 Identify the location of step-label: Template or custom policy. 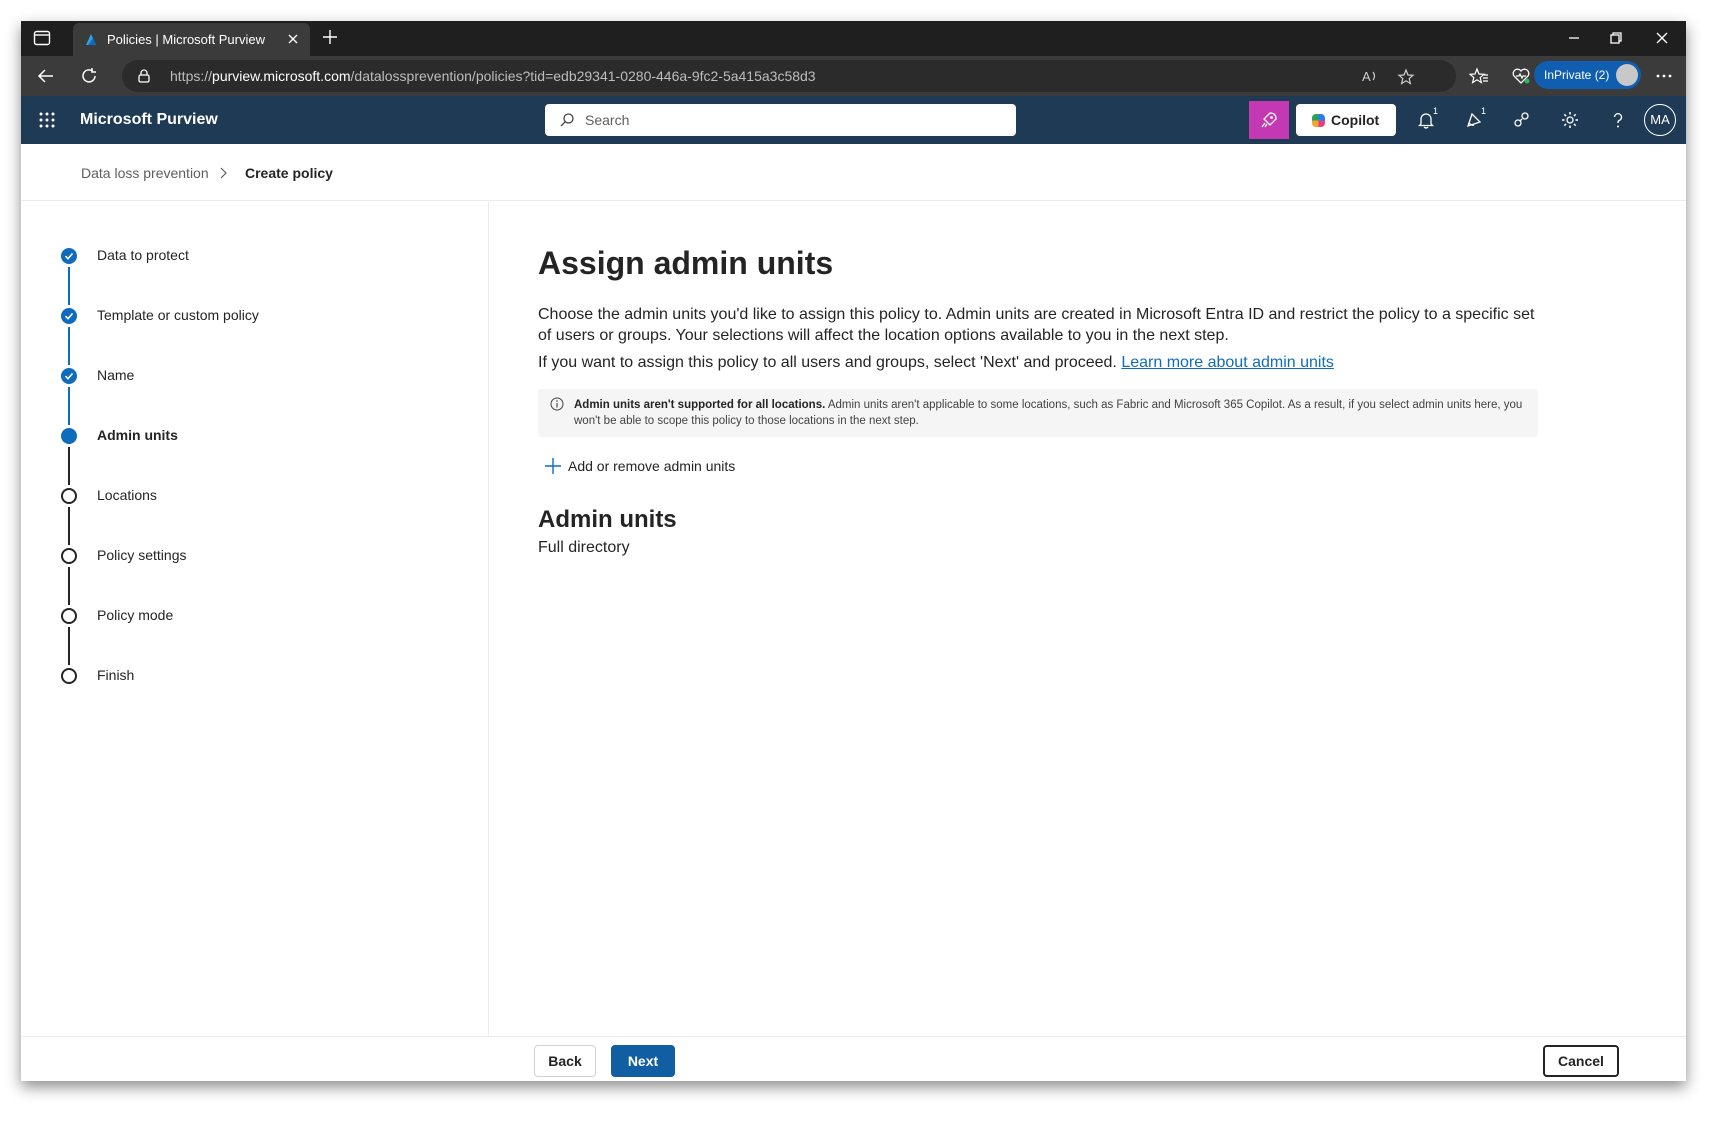
(178, 315).